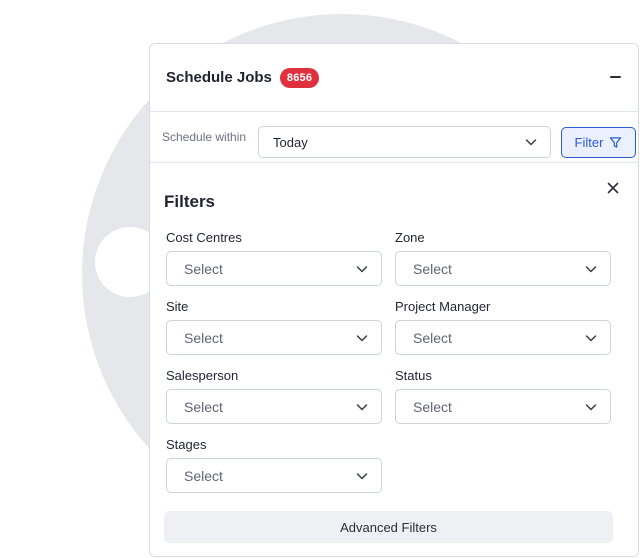 The height and width of the screenshot is (558, 640). I want to click on filter-button-label: Filter, so click(589, 142).